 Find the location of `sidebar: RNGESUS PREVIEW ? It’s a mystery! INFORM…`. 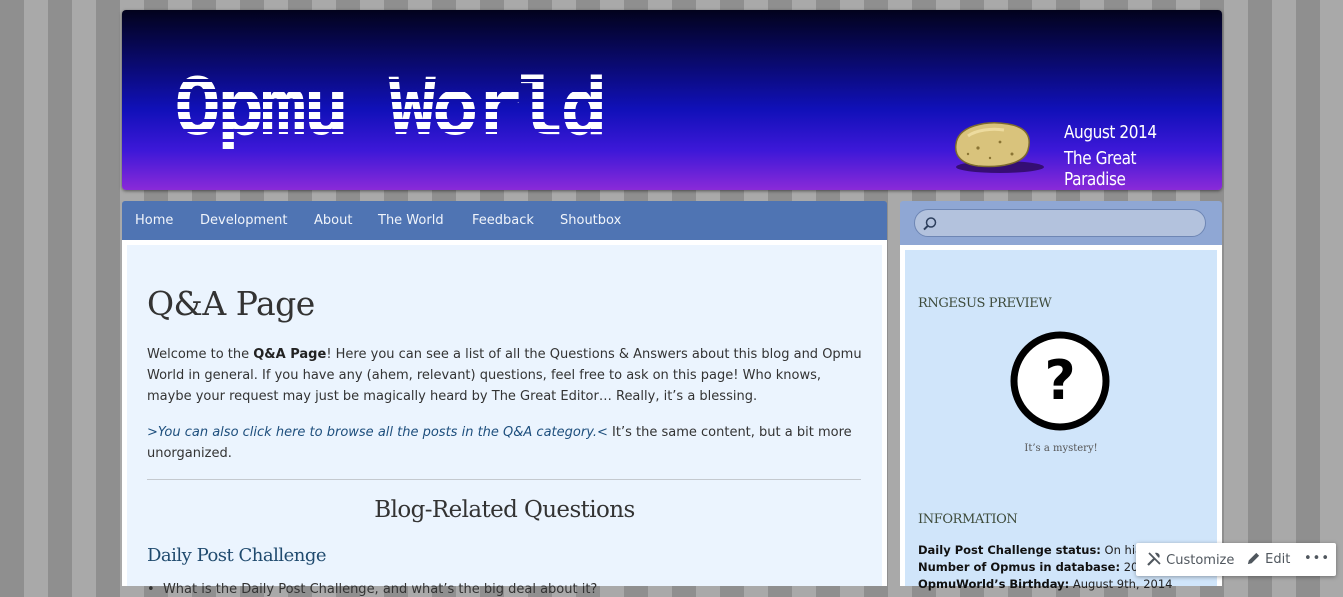

sidebar: RNGESUS PREVIEW ? It’s a mystery! INFORM… is located at coordinates (1061, 418).